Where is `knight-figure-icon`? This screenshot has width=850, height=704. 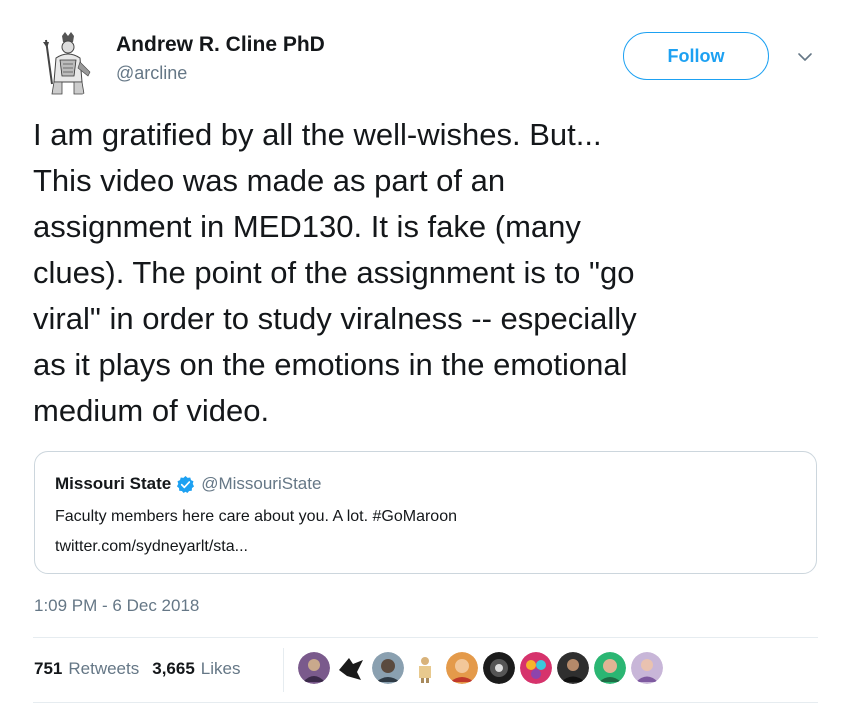
knight-figure-icon is located at coordinates (67, 63).